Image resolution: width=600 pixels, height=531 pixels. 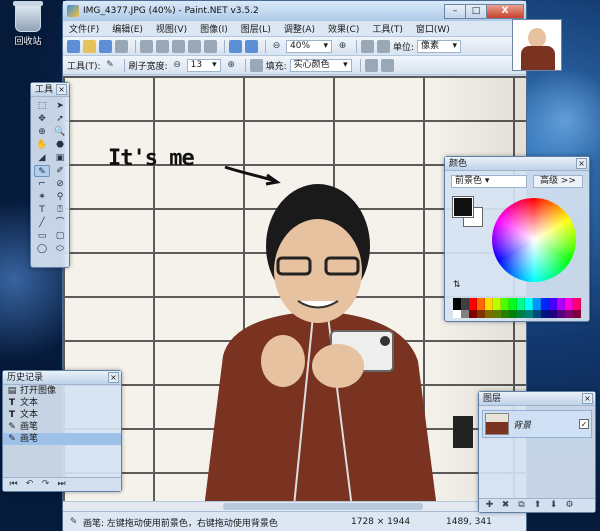 I want to click on paintbrush-tool-icon: ✎, so click(x=42, y=171).